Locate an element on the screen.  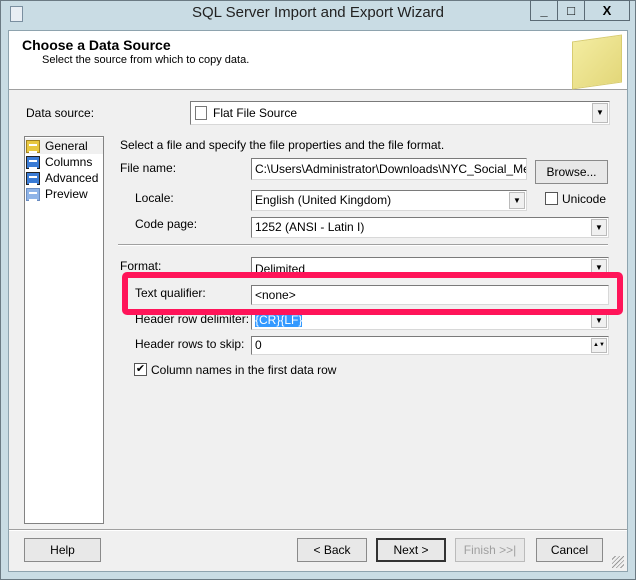
nav-label: Preview is located at coordinates (66, 194).